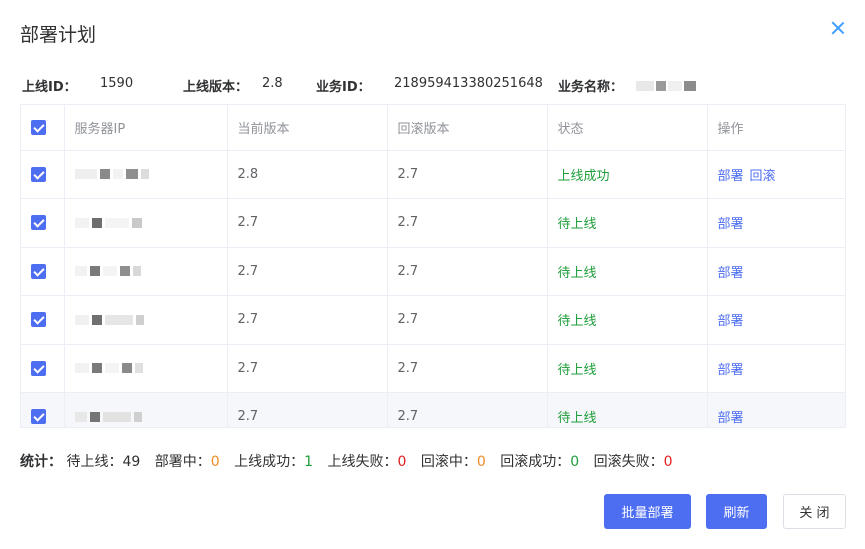  I want to click on dialog-title: 部署计划, so click(58, 35).